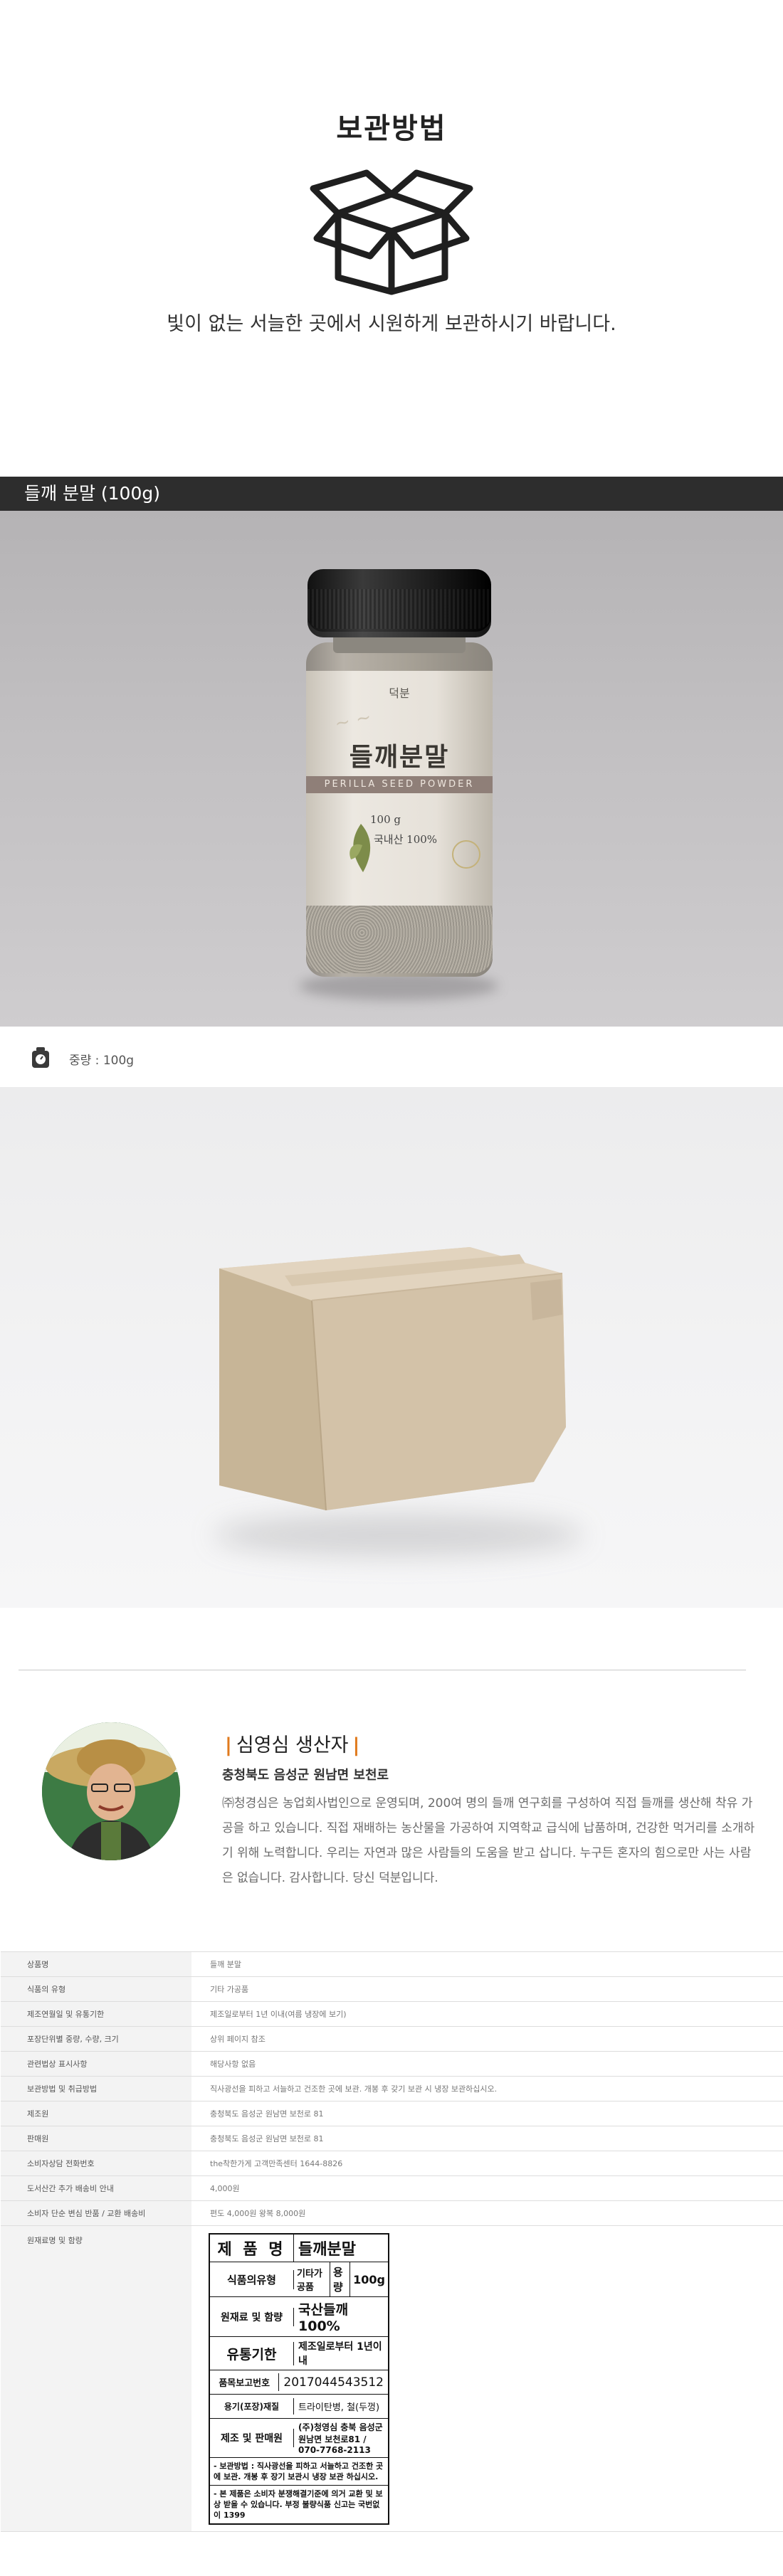 This screenshot has height=2576, width=783. What do you see at coordinates (252, 2438) in the screenshot?
I see `label-key: 제조 및 판매원` at bounding box center [252, 2438].